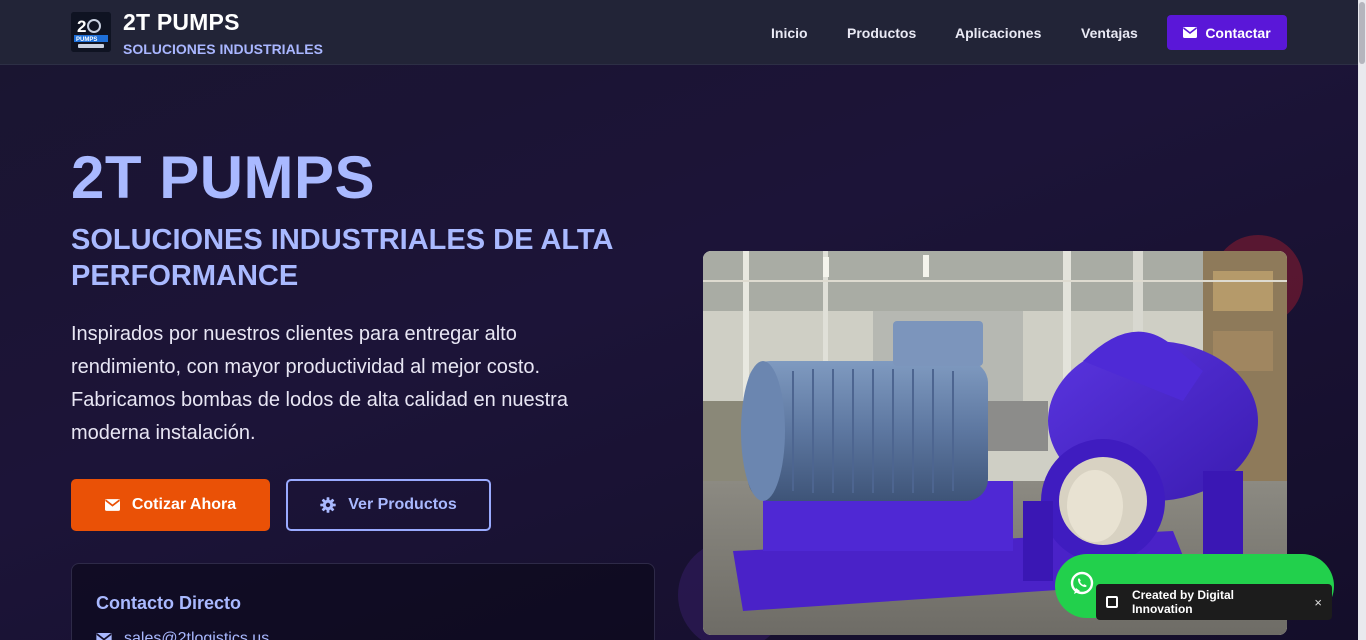  I want to click on quote-now-label: Cotizar Ahora, so click(184, 504).